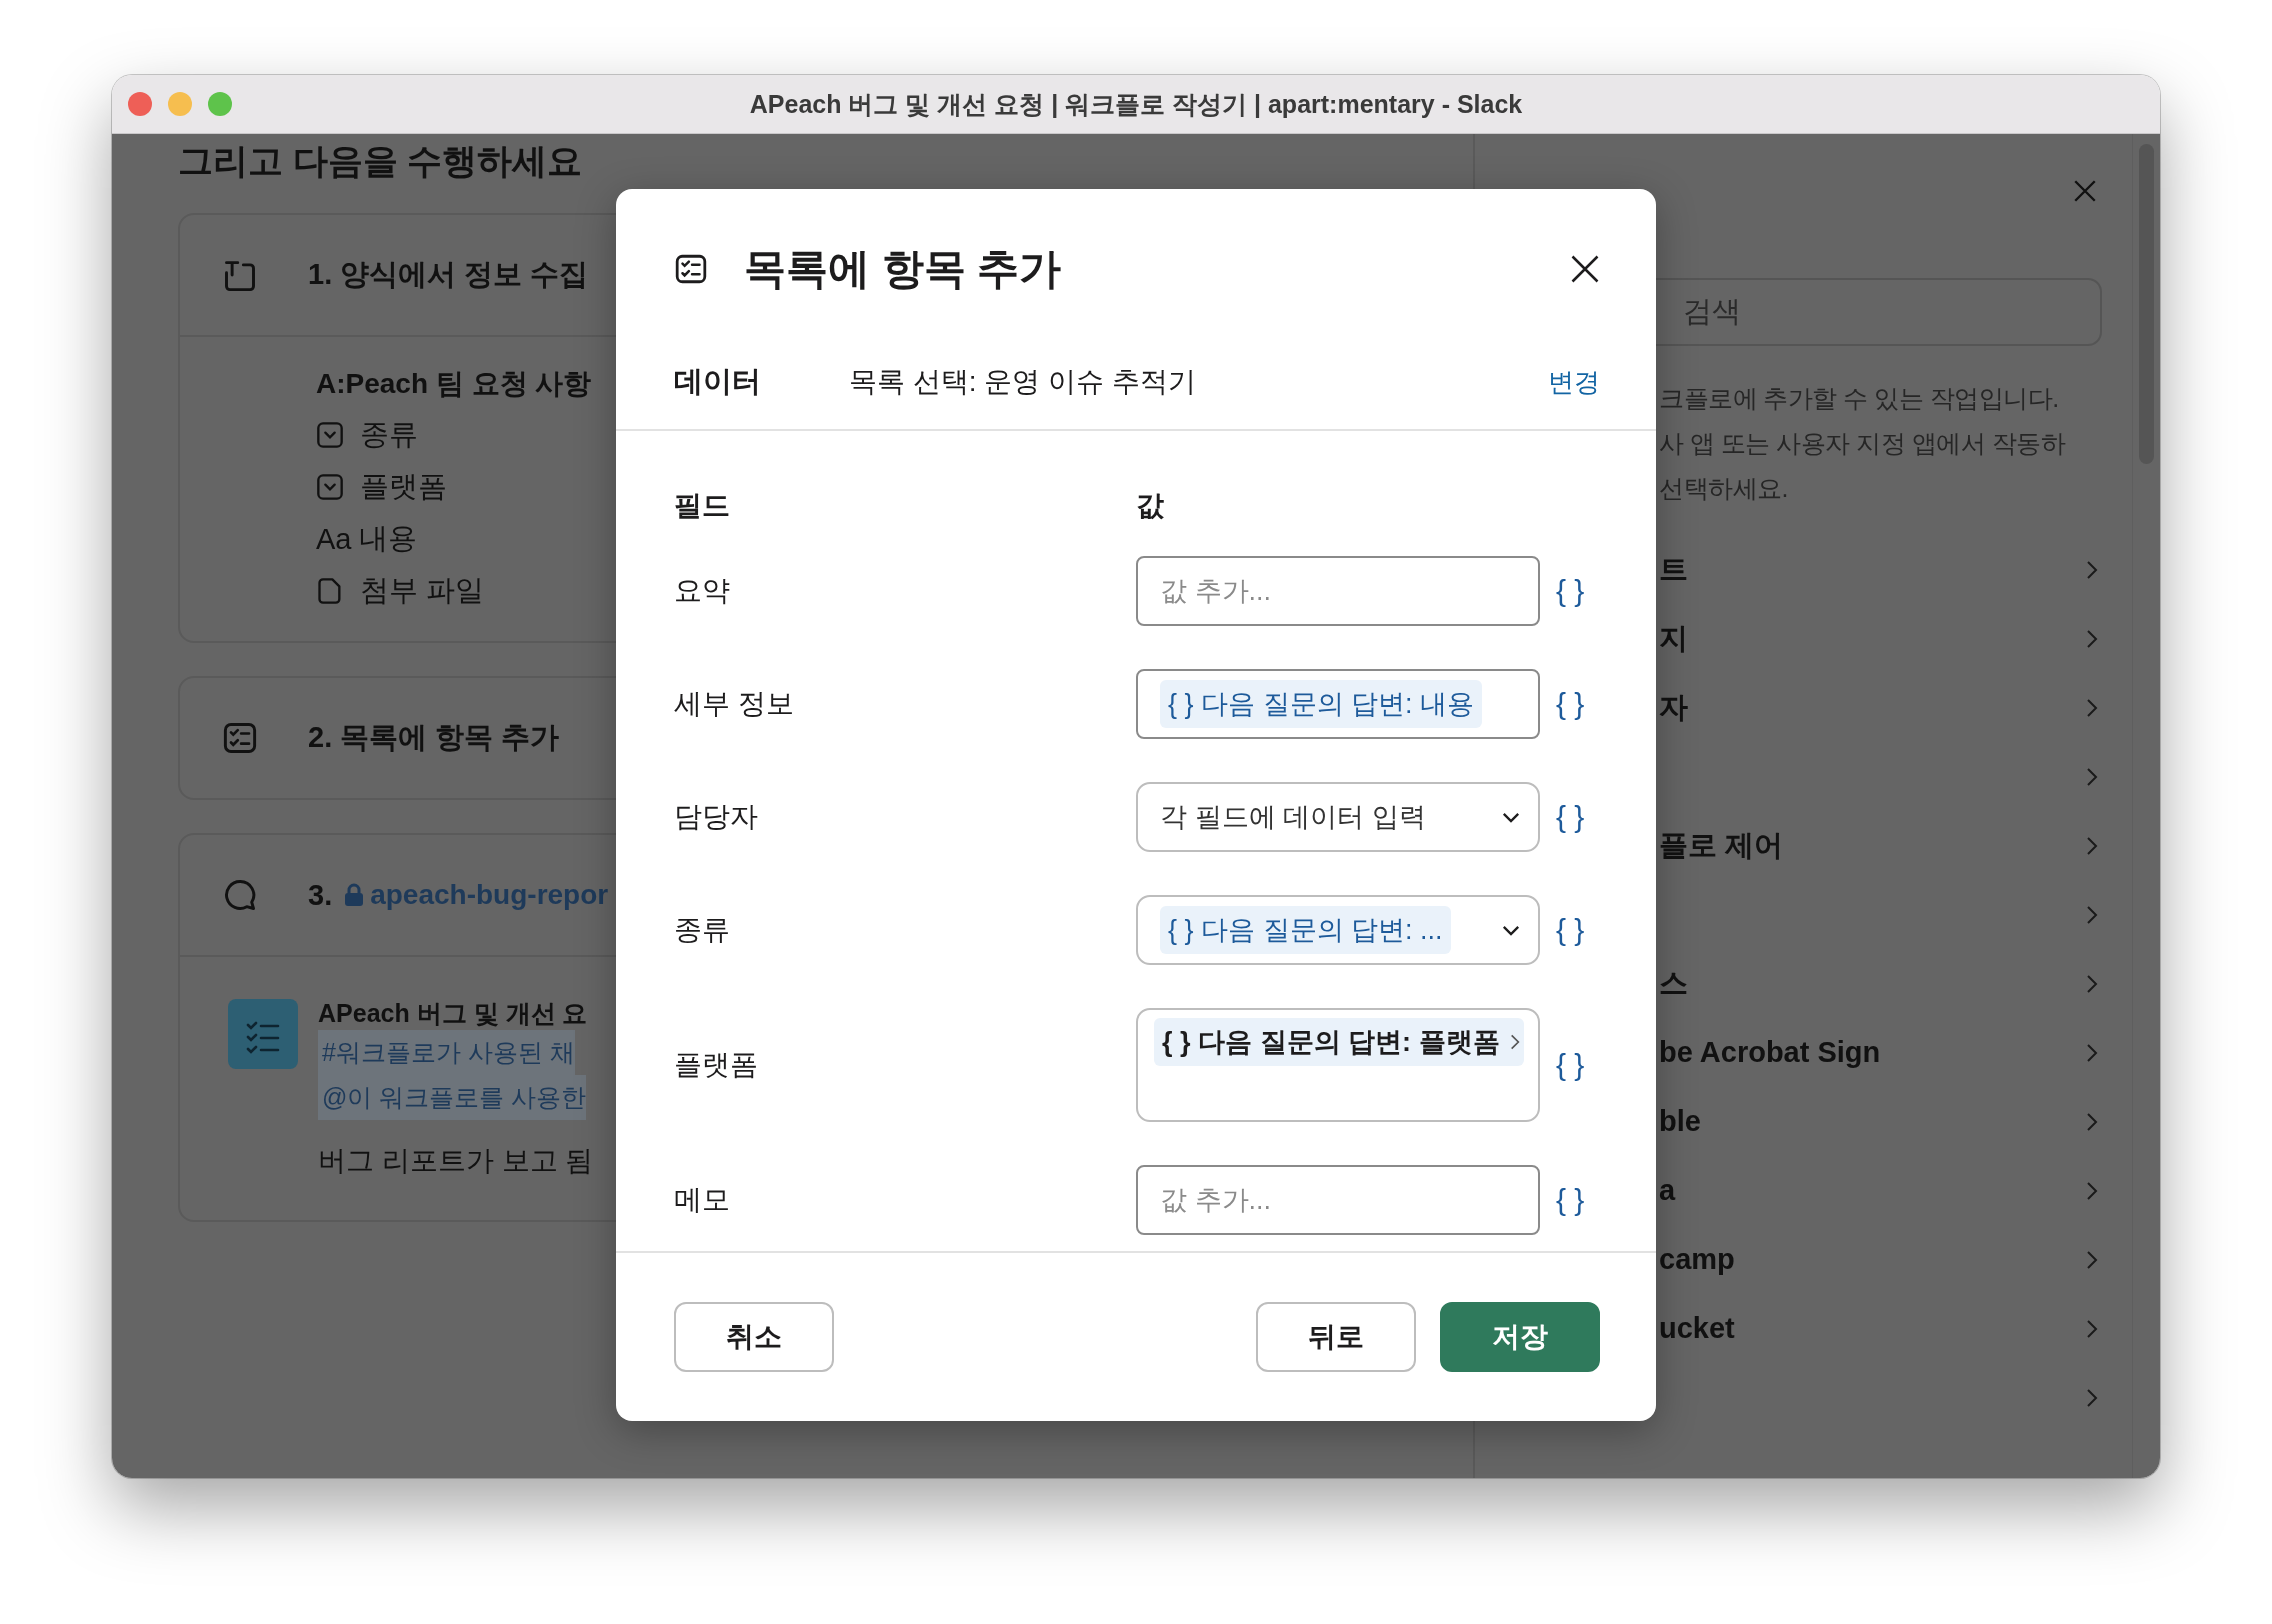 This screenshot has height=1624, width=2272. Describe the element at coordinates (734, 704) in the screenshot. I see `field-label: 세부 정보` at that location.